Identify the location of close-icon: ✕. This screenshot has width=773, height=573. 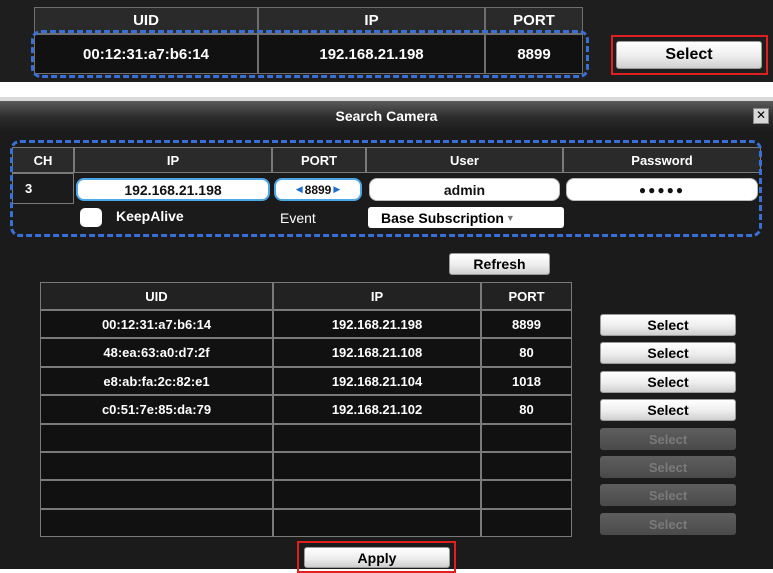
(761, 116).